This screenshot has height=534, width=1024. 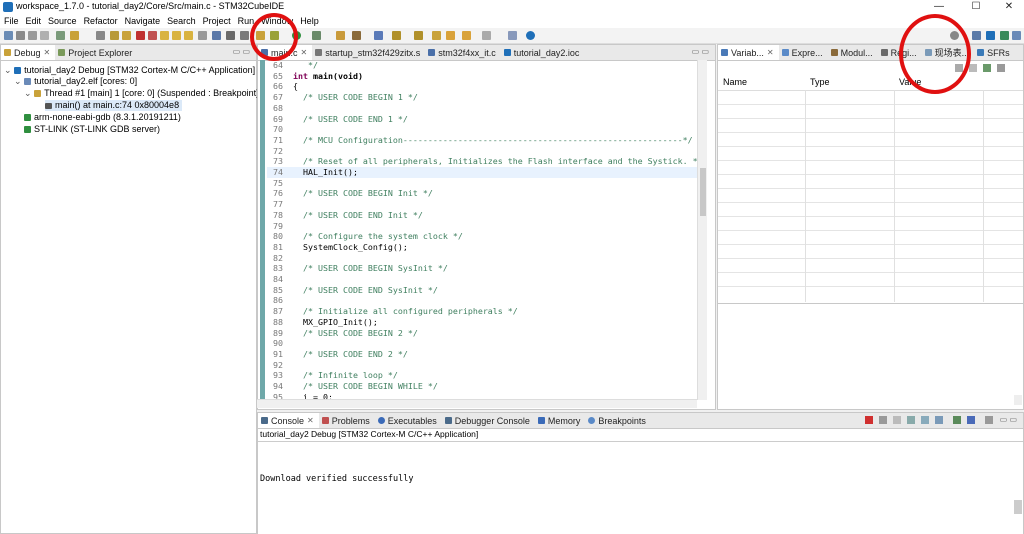 What do you see at coordinates (512, 35) in the screenshot?
I see `open-perspective-icon` at bounding box center [512, 35].